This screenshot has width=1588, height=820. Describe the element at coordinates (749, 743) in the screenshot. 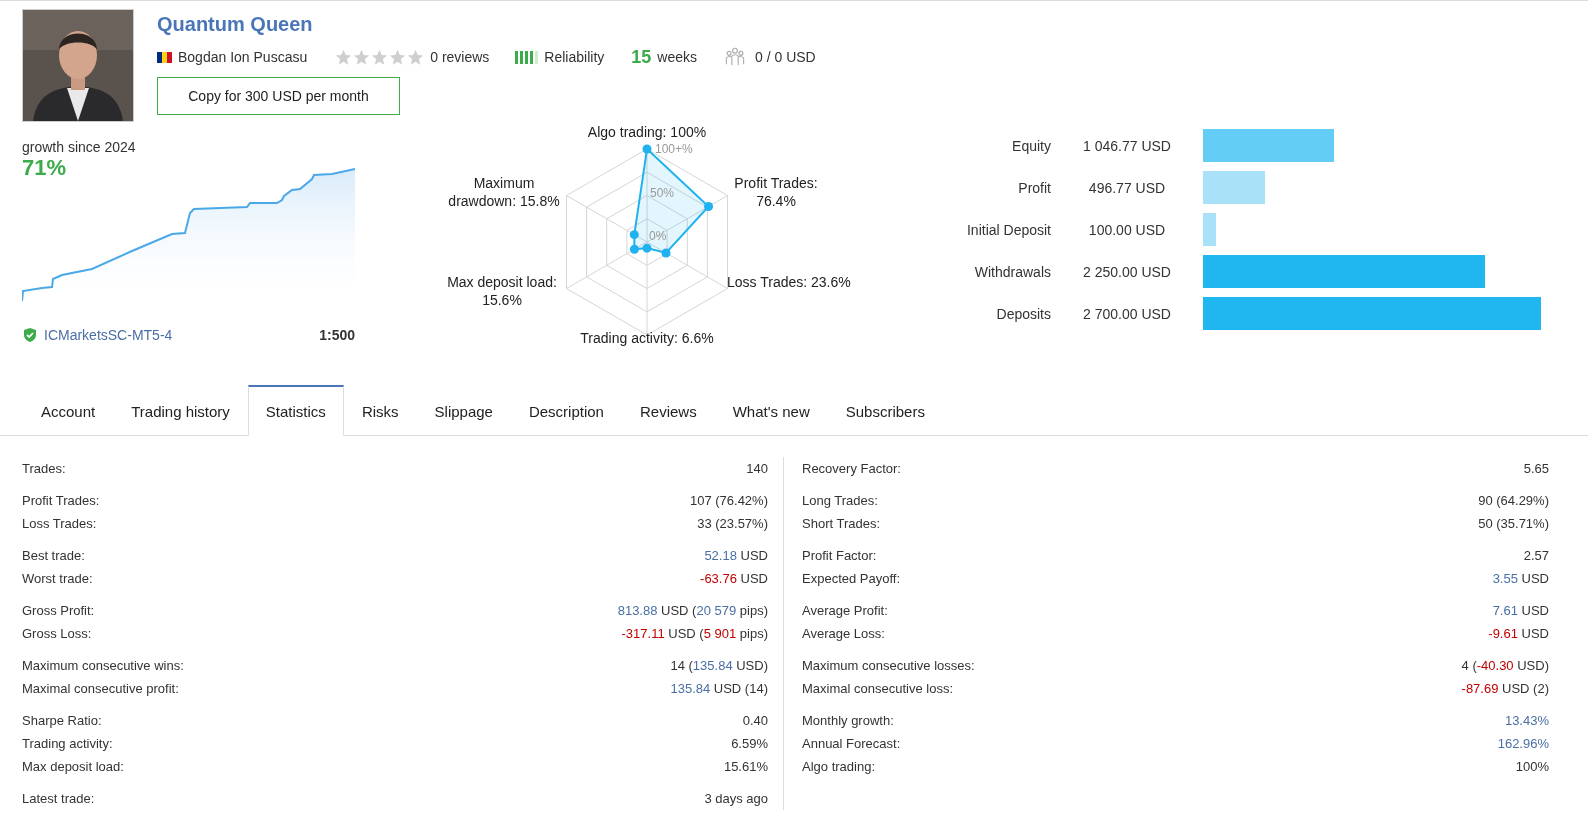

I see `stat-value: 6.59%` at that location.